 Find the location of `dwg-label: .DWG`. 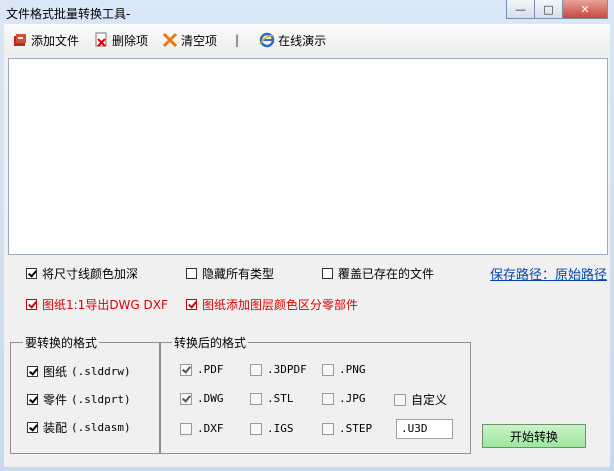

dwg-label: .DWG is located at coordinates (210, 398).